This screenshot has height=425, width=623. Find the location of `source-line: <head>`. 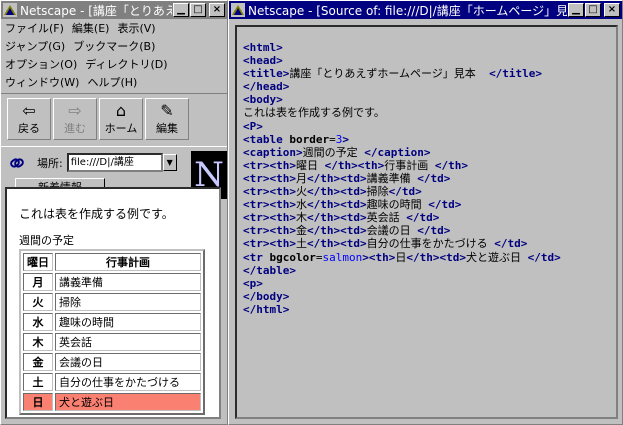

source-line: <head> is located at coordinates (429, 60).